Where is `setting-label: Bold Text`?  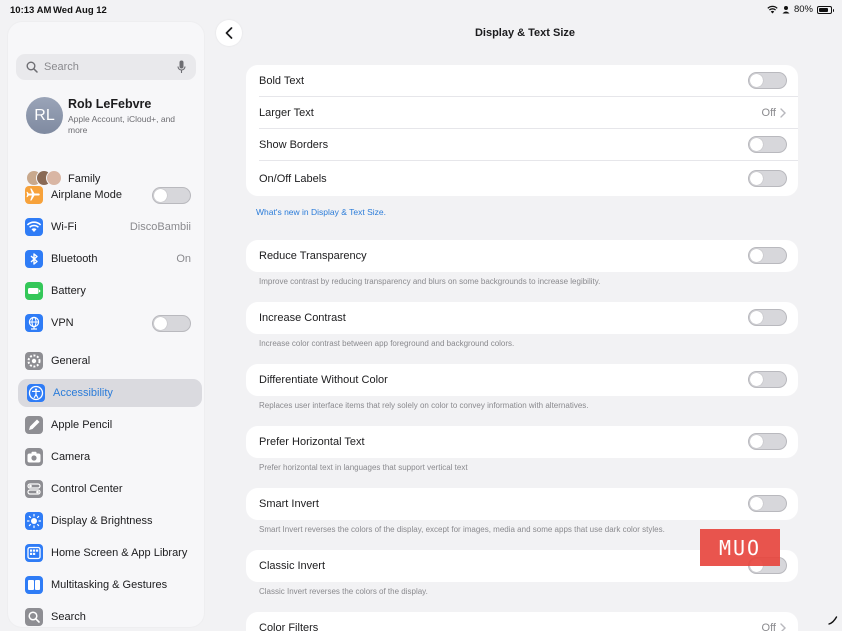 setting-label: Bold Text is located at coordinates (282, 81).